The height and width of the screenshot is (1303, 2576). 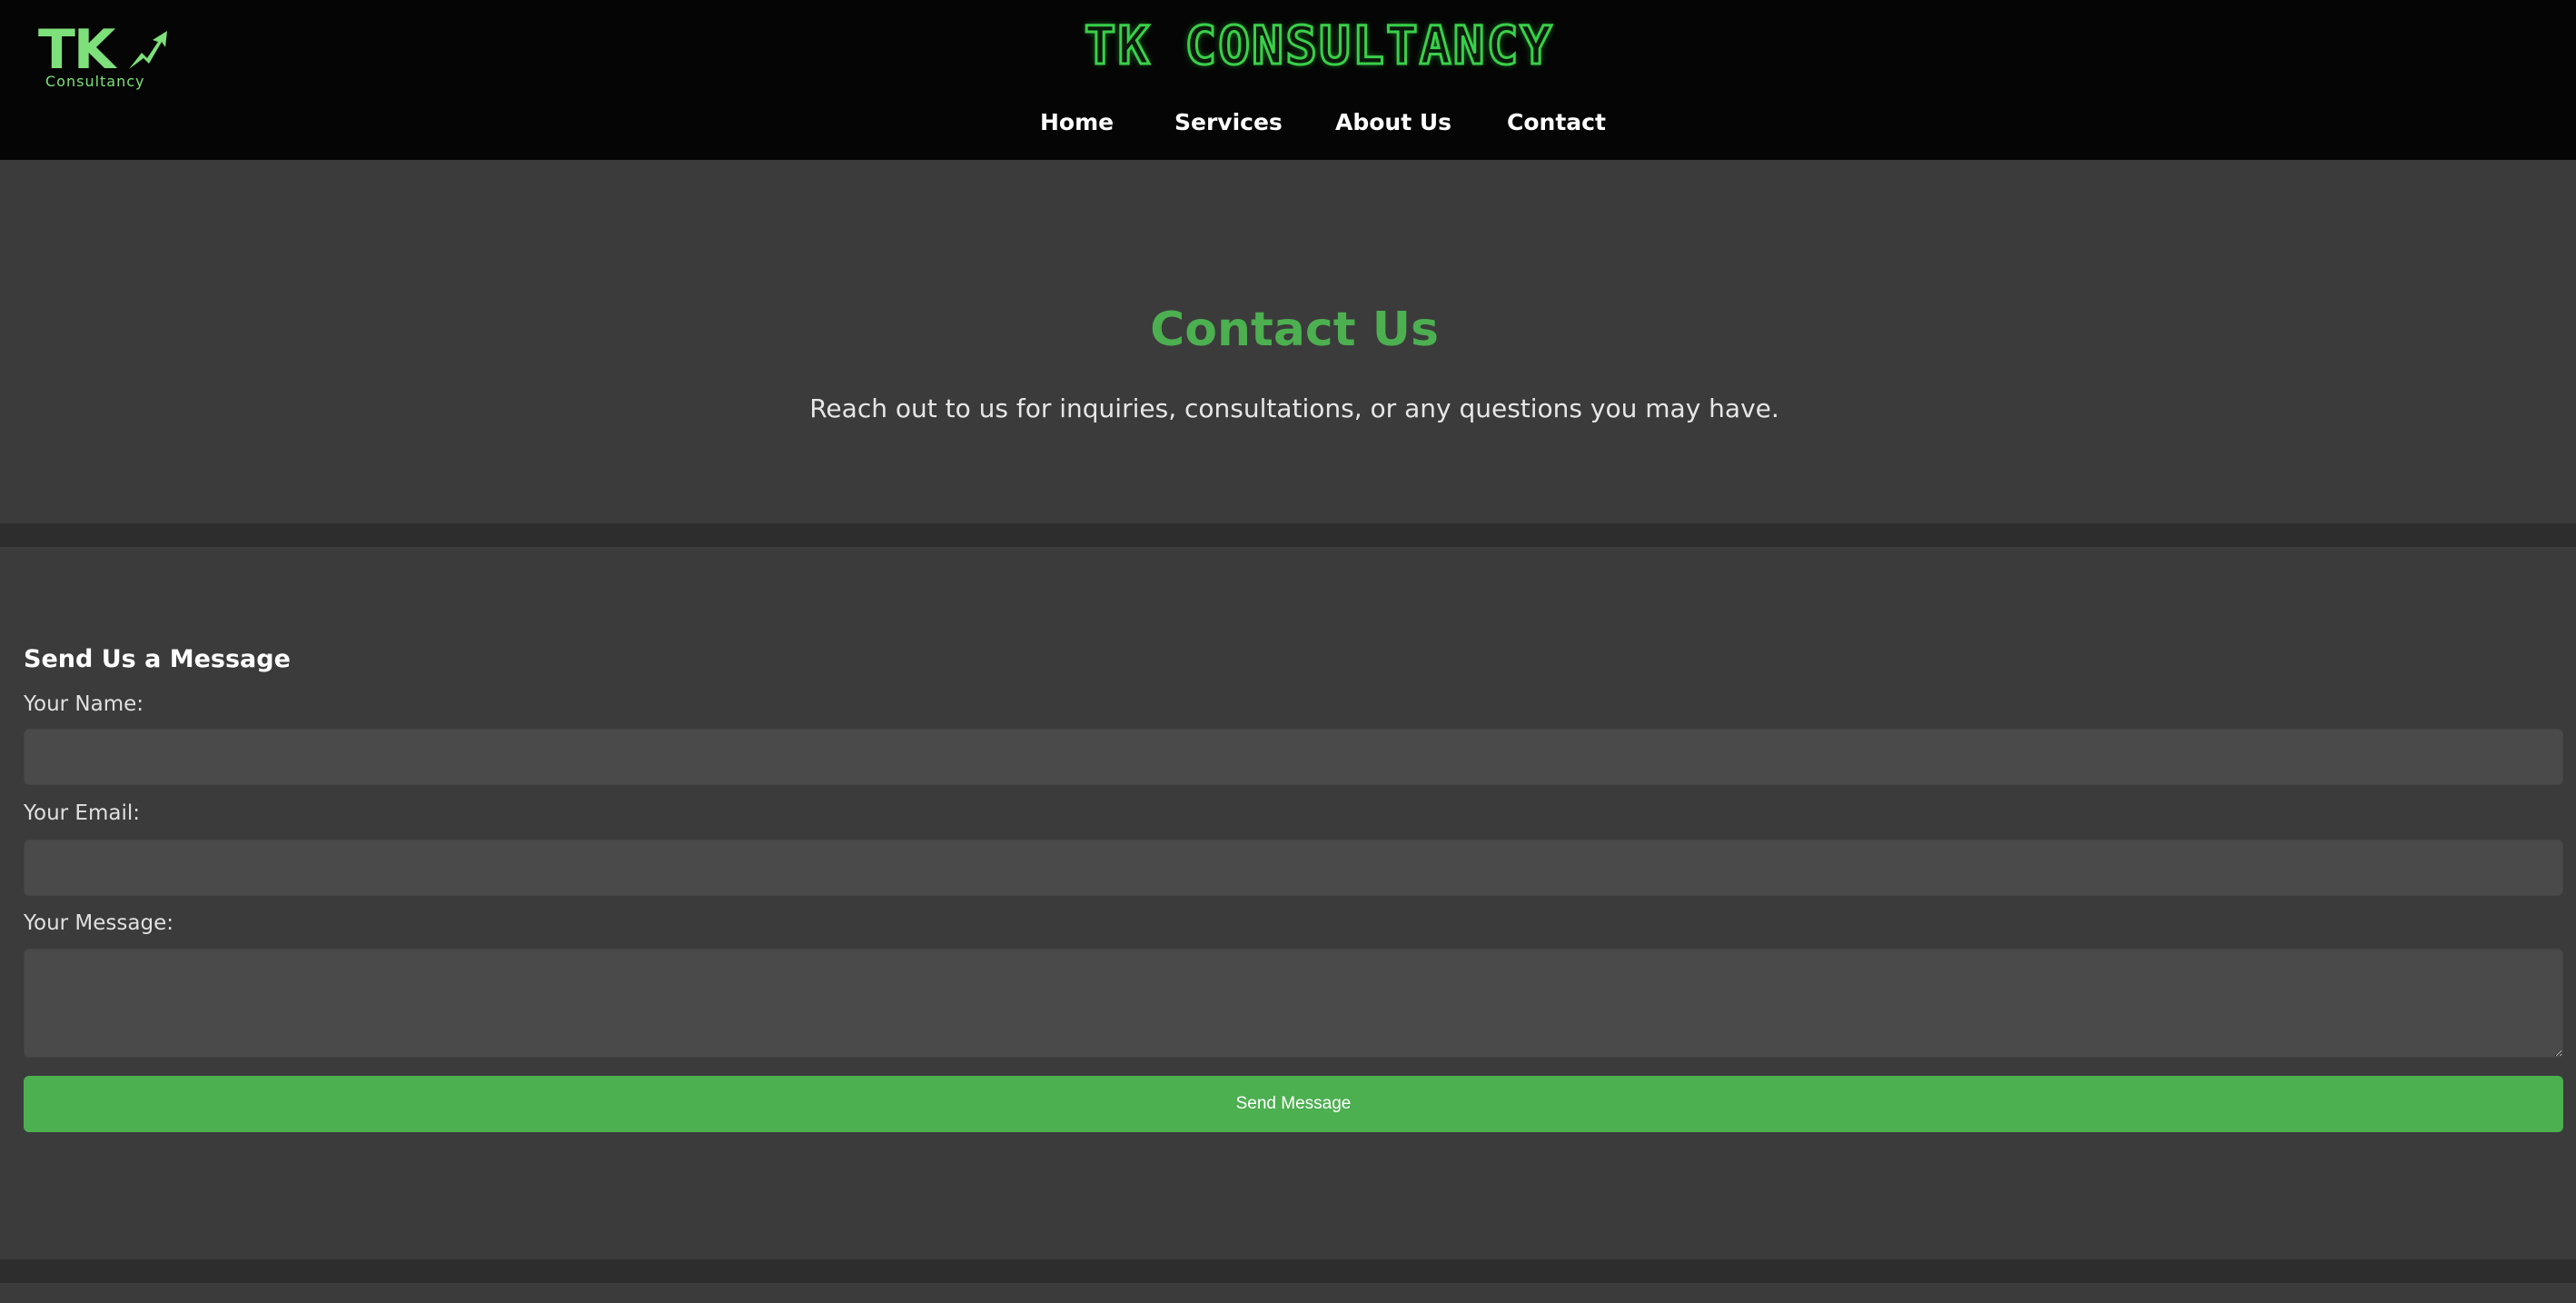 I want to click on form-heading: Send Us a Message, so click(x=157, y=659).